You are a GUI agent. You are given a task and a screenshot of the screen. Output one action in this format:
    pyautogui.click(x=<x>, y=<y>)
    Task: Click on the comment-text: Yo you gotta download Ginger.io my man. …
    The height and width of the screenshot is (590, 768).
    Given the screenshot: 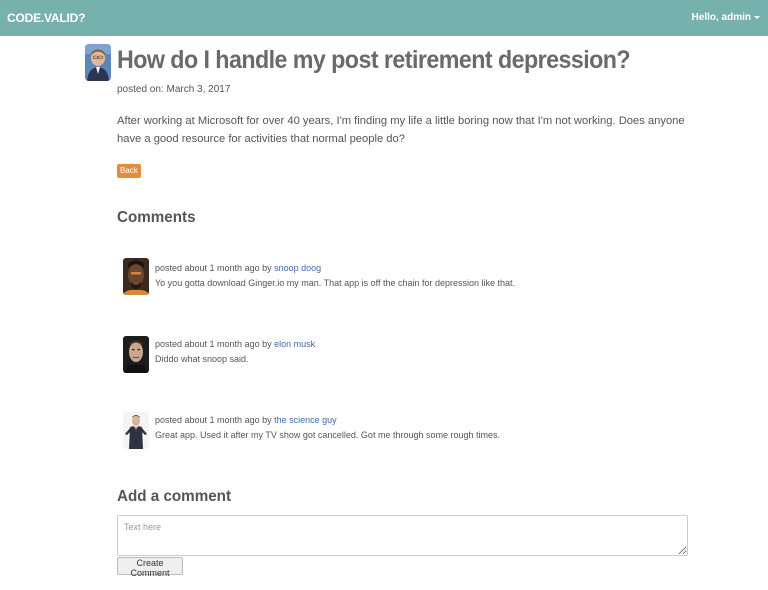 What is the action you would take?
    pyautogui.click(x=335, y=283)
    